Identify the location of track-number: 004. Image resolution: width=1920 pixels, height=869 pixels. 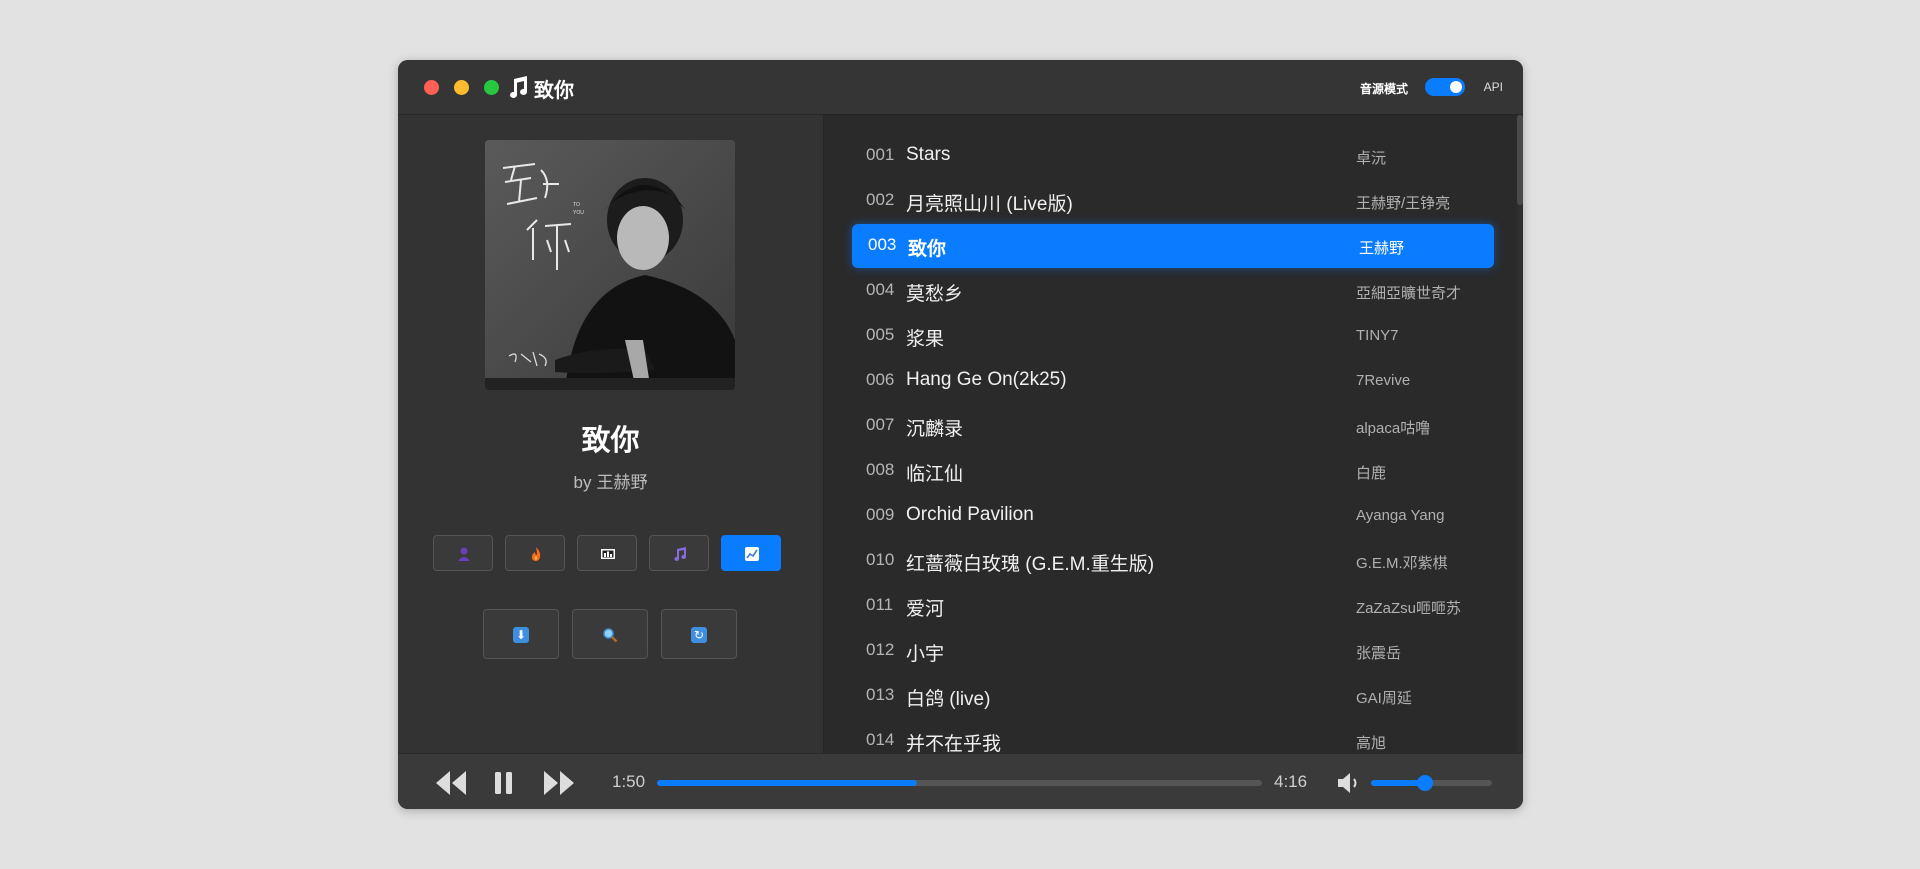
(880, 289).